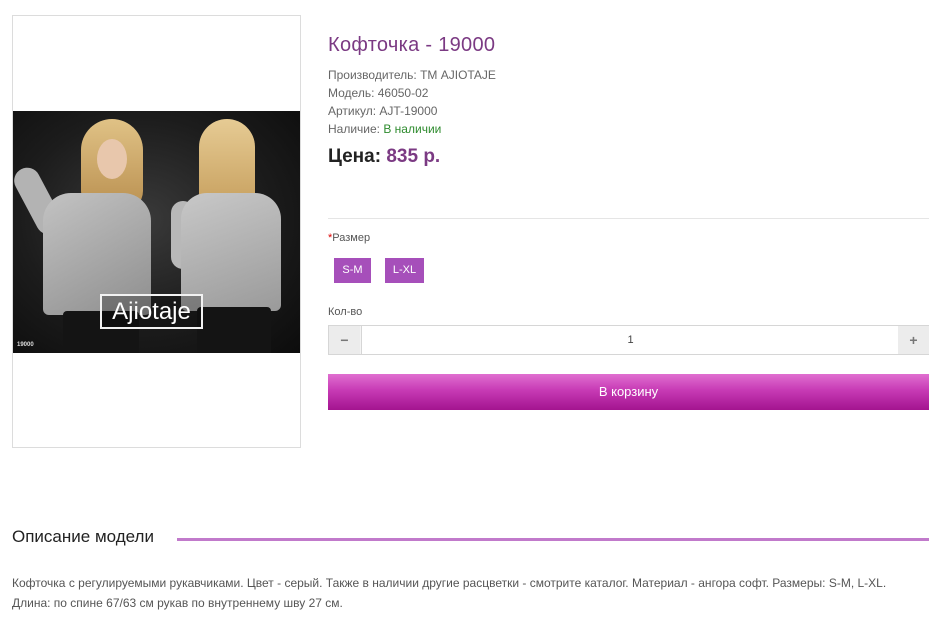 The width and height of the screenshot is (929, 627). Describe the element at coordinates (413, 156) in the screenshot. I see `price-value: 835 р.` at that location.